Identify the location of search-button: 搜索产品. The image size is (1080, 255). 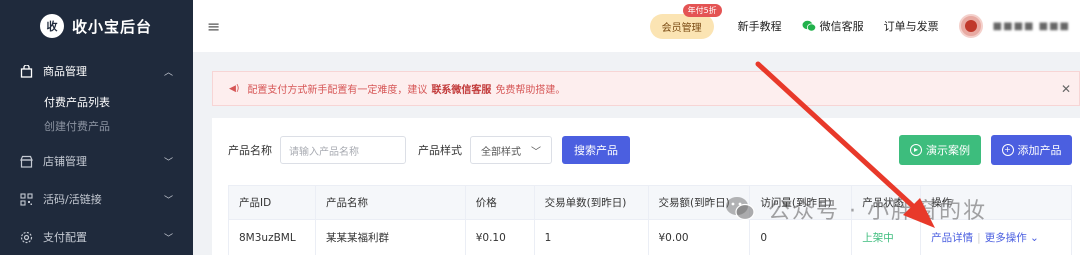
(596, 150).